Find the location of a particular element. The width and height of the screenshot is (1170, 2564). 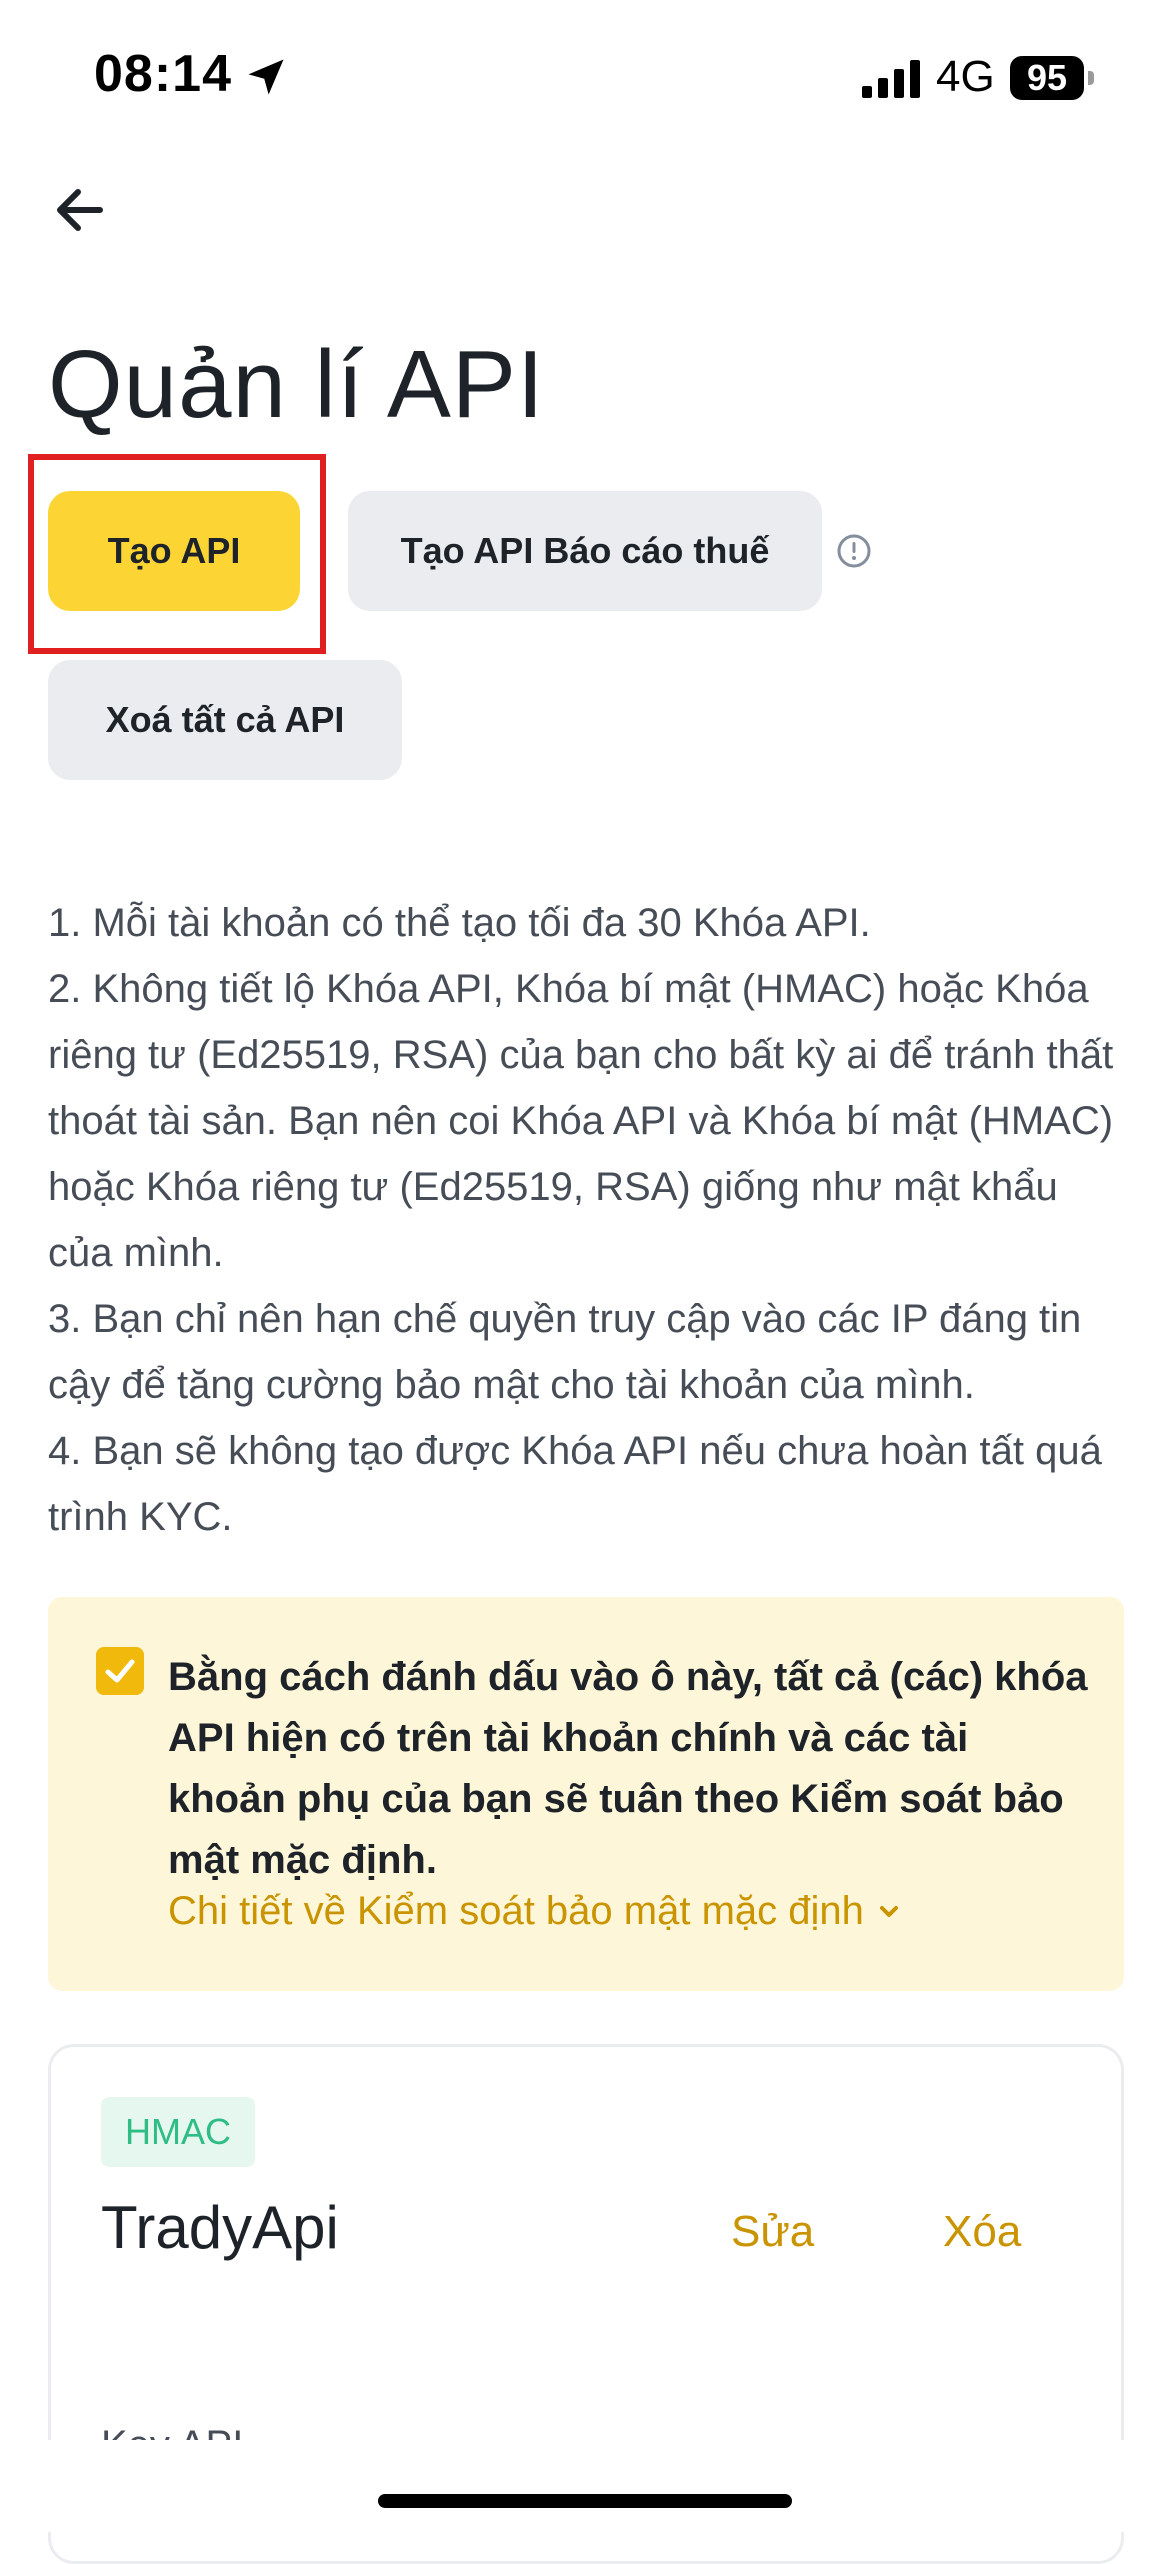

delete-api-button: Xóa is located at coordinates (982, 2232).